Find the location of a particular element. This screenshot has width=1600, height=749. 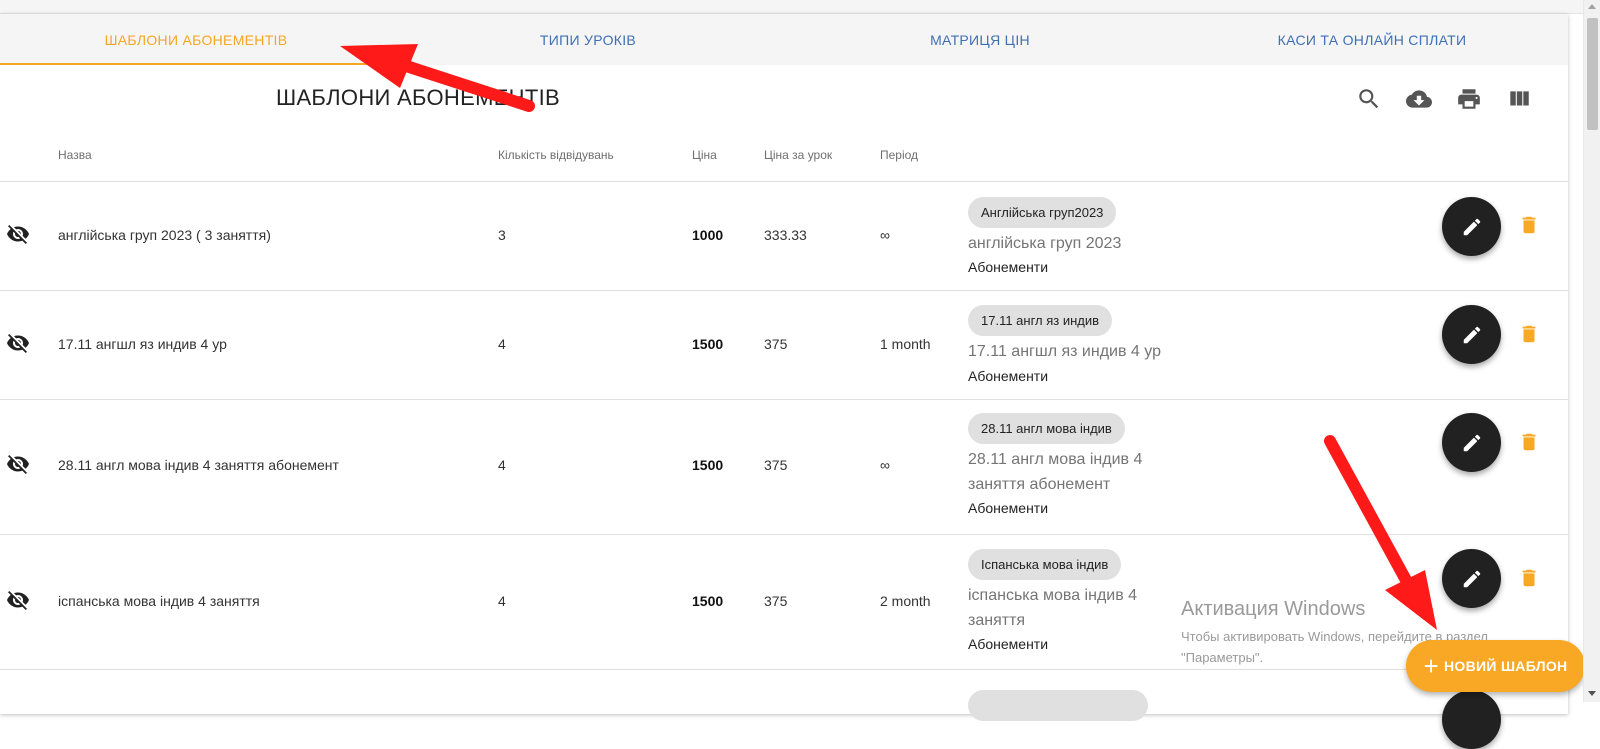

row-name: іспанська мова індив 4 заняття is located at coordinates (159, 601).